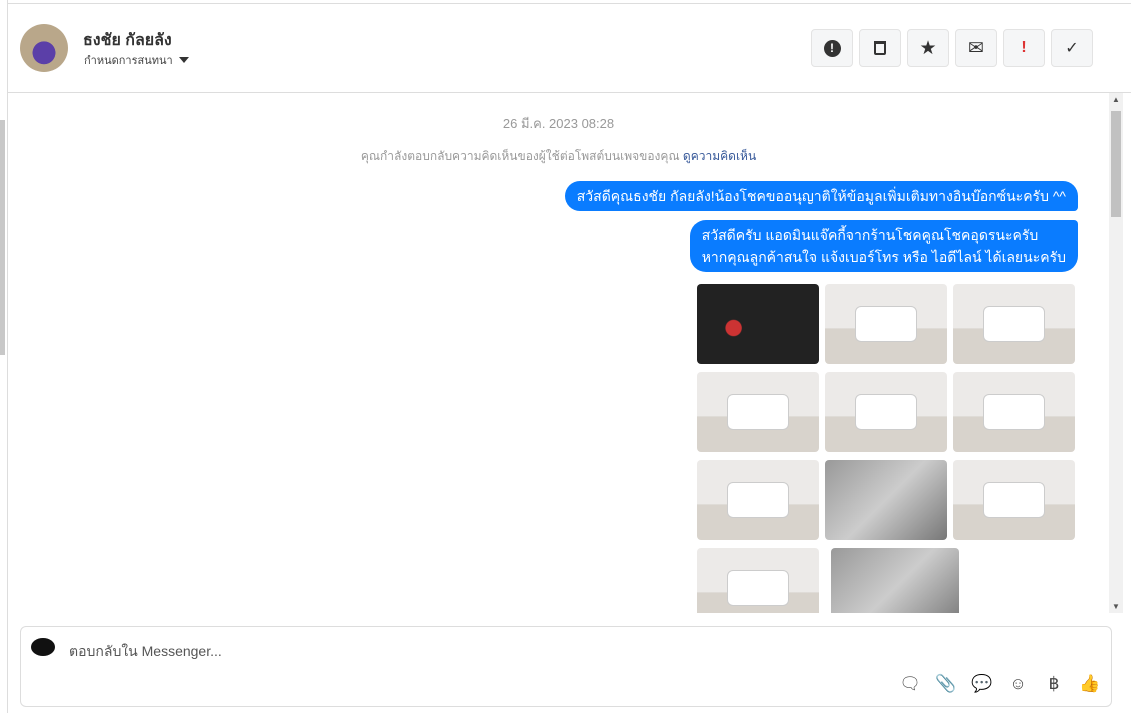  What do you see at coordinates (1090, 684) in the screenshot?
I see `like-icon: 👍` at bounding box center [1090, 684].